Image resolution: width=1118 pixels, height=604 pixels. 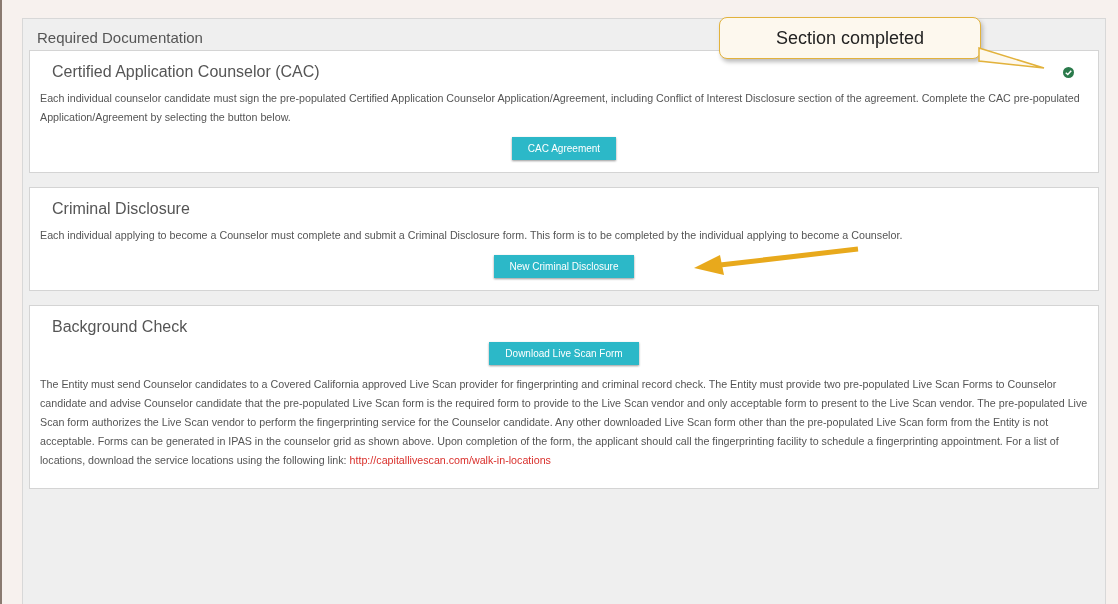 What do you see at coordinates (120, 37) in the screenshot?
I see `panel-title: Required Documentation` at bounding box center [120, 37].